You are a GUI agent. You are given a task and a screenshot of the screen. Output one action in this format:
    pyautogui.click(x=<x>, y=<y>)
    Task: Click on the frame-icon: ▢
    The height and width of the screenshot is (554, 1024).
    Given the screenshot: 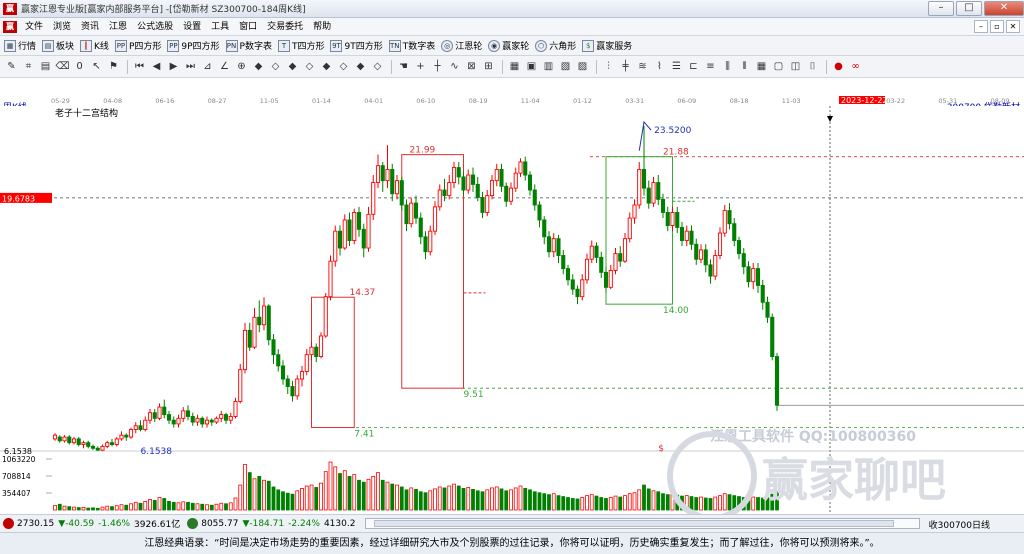 What is the action you would take?
    pyautogui.click(x=778, y=66)
    